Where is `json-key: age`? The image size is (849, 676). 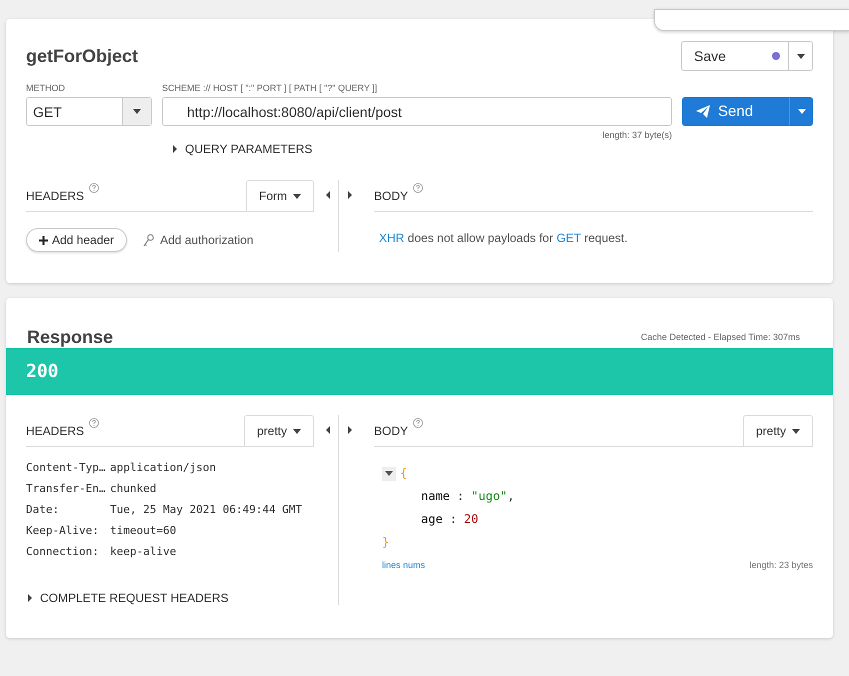
json-key: age is located at coordinates (432, 519).